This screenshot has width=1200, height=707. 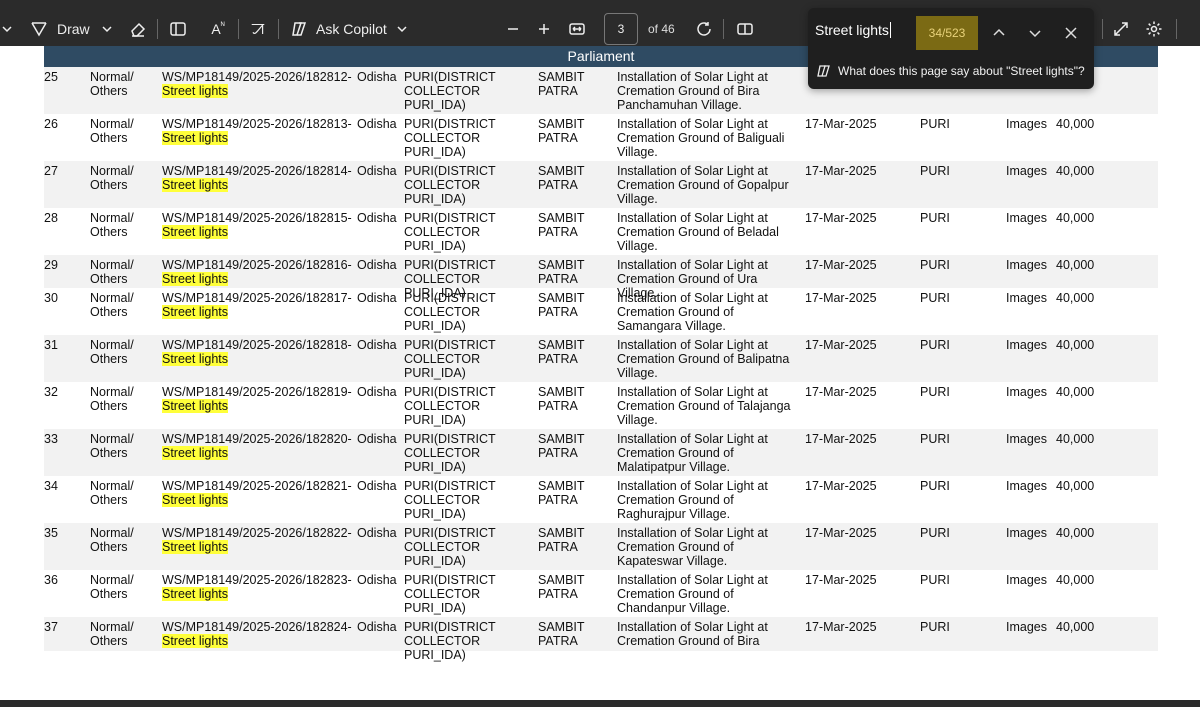 I want to click on text-caret, so click(x=890, y=30).